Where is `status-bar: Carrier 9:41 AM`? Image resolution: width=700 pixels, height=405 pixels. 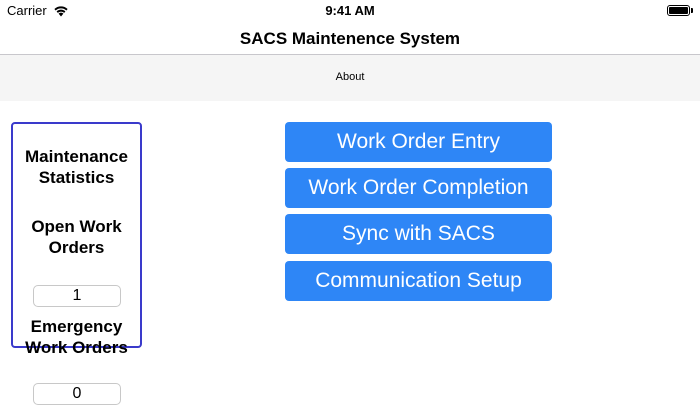 status-bar: Carrier 9:41 AM is located at coordinates (350, 11).